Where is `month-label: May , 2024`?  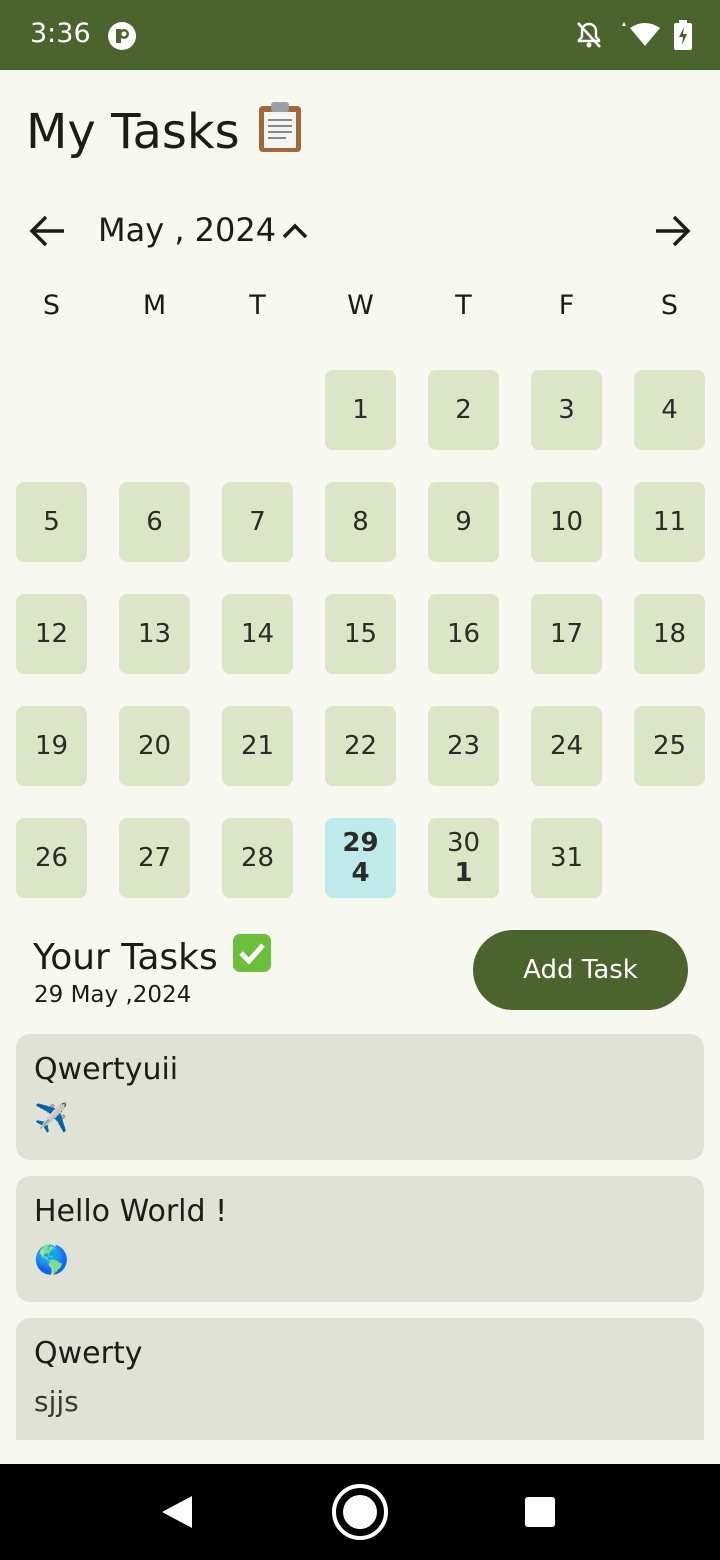 month-label: May , 2024 is located at coordinates (187, 230).